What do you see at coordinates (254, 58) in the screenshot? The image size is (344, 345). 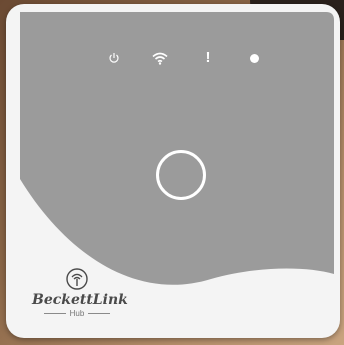 I see `status-dot-icon` at bounding box center [254, 58].